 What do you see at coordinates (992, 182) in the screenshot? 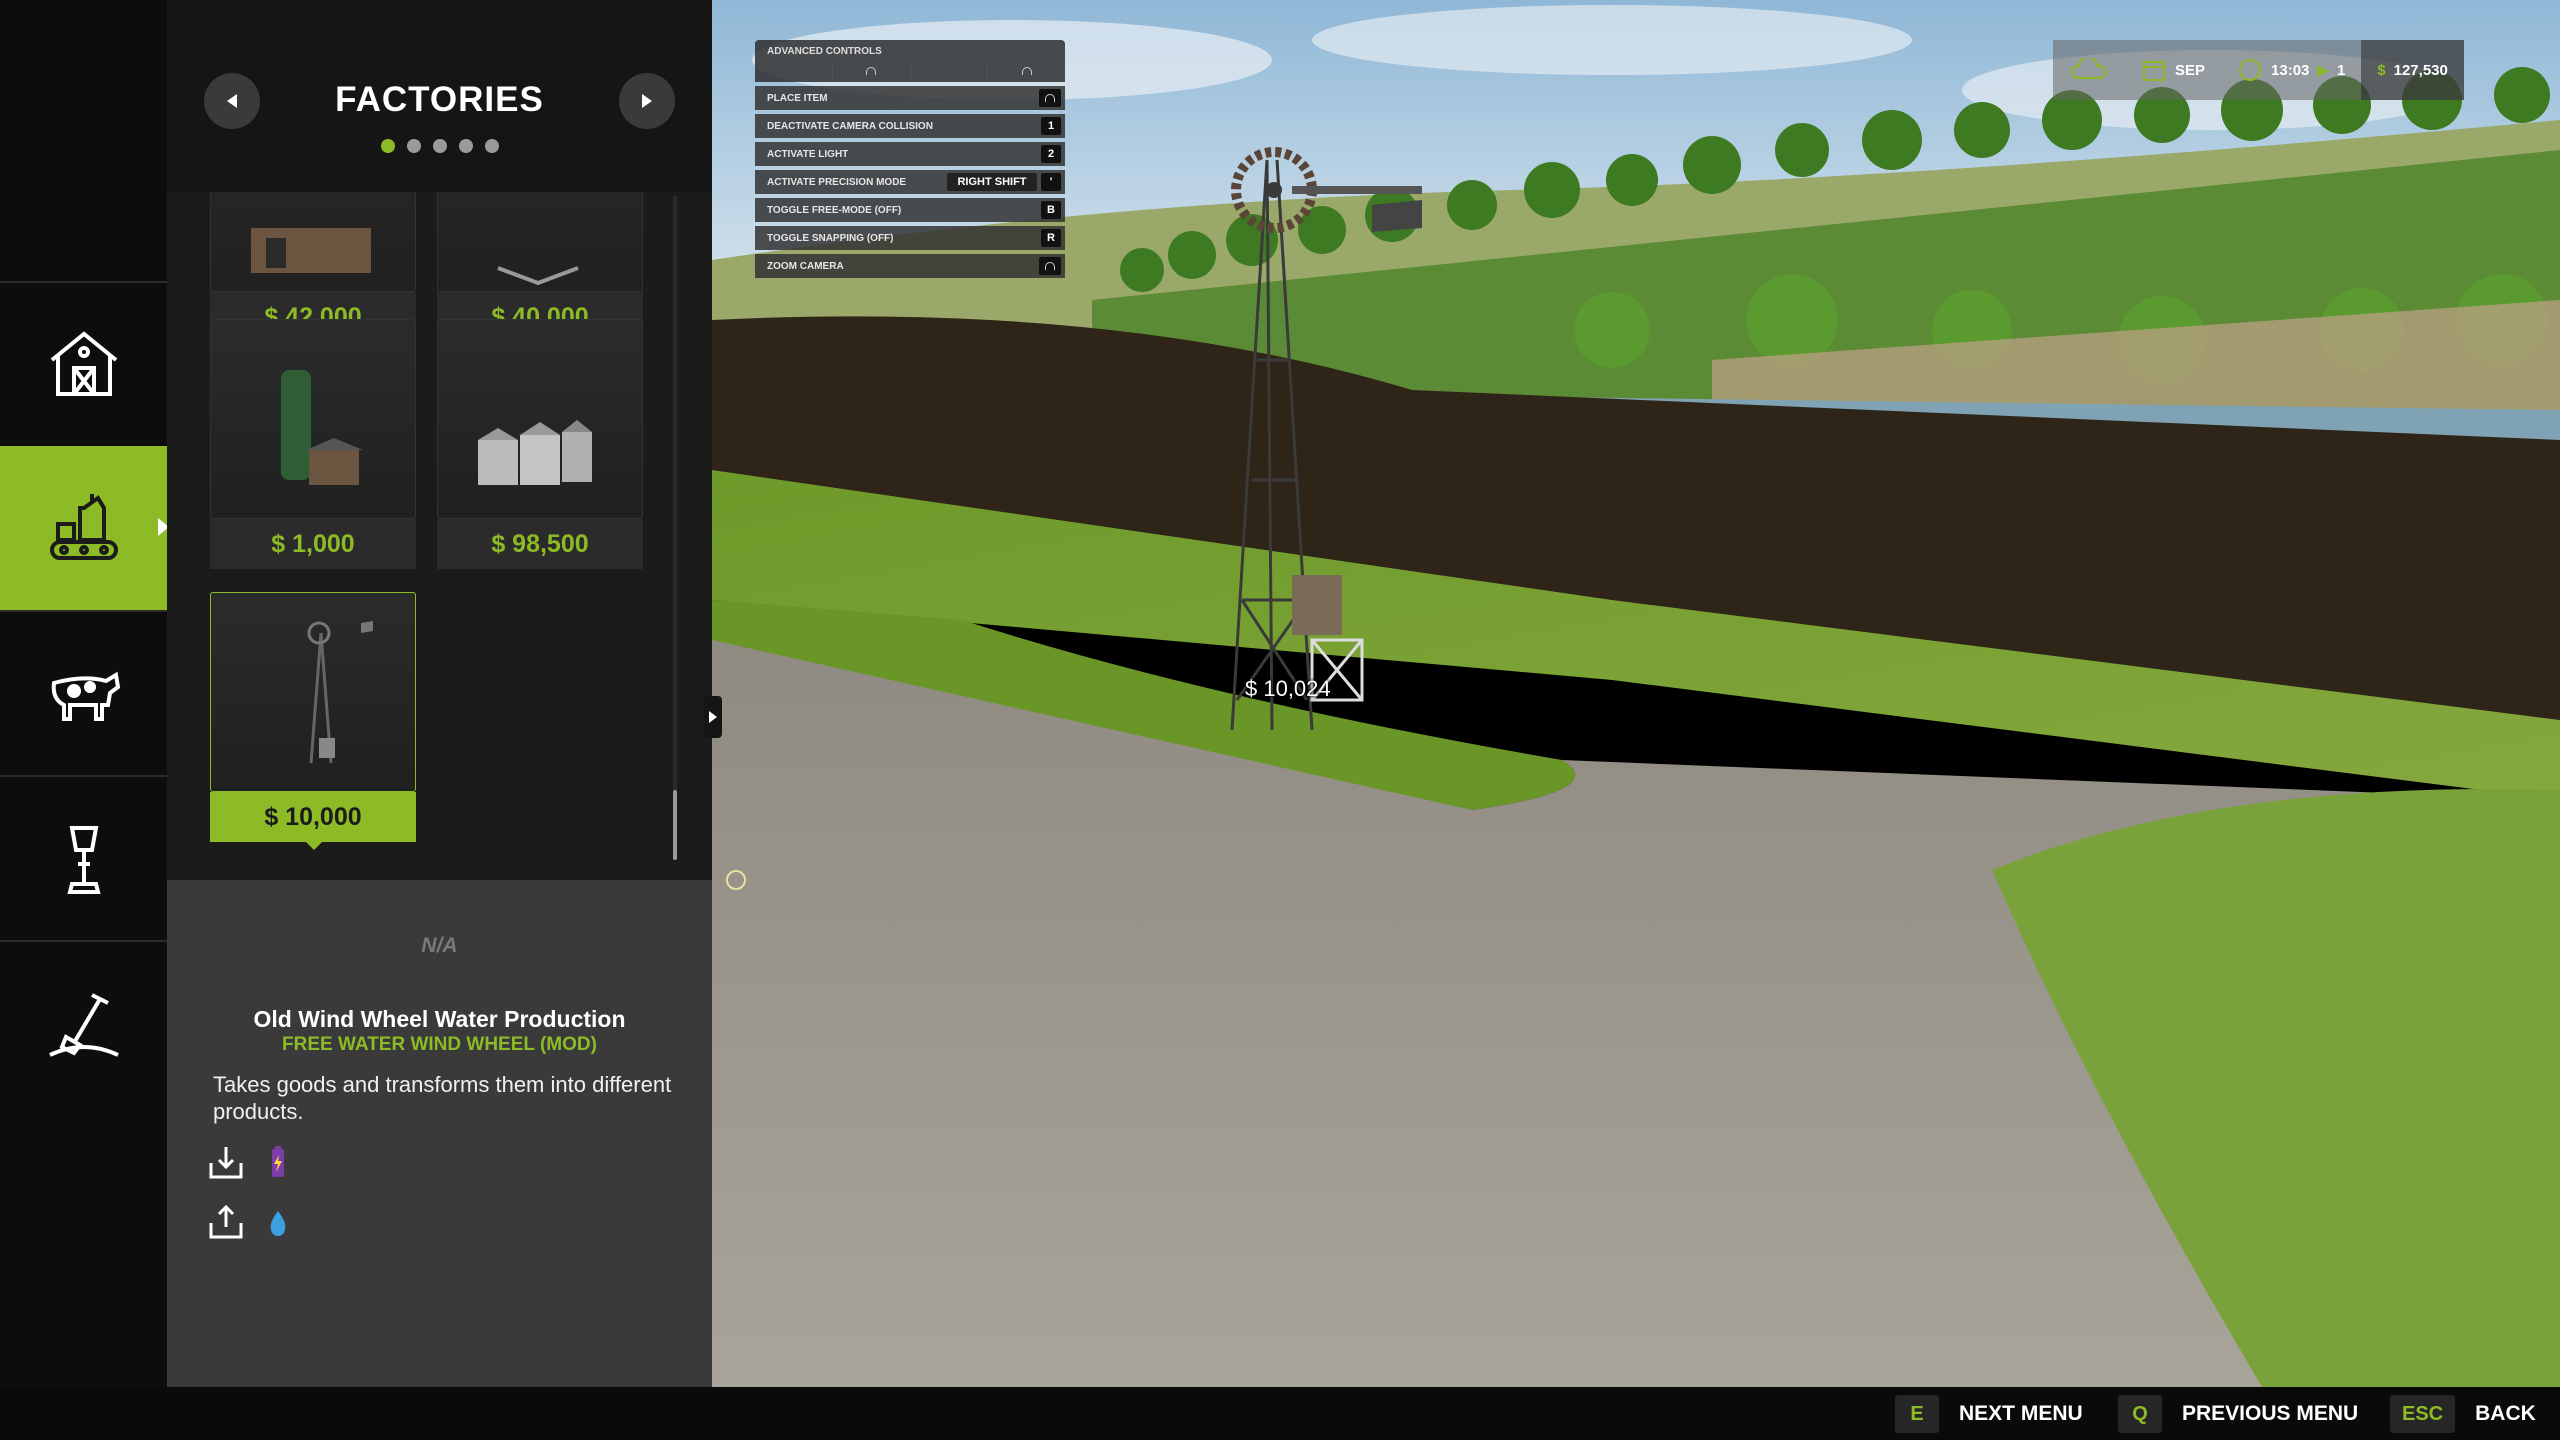
I see `control-key-alt: RIGHT SHIFT` at bounding box center [992, 182].